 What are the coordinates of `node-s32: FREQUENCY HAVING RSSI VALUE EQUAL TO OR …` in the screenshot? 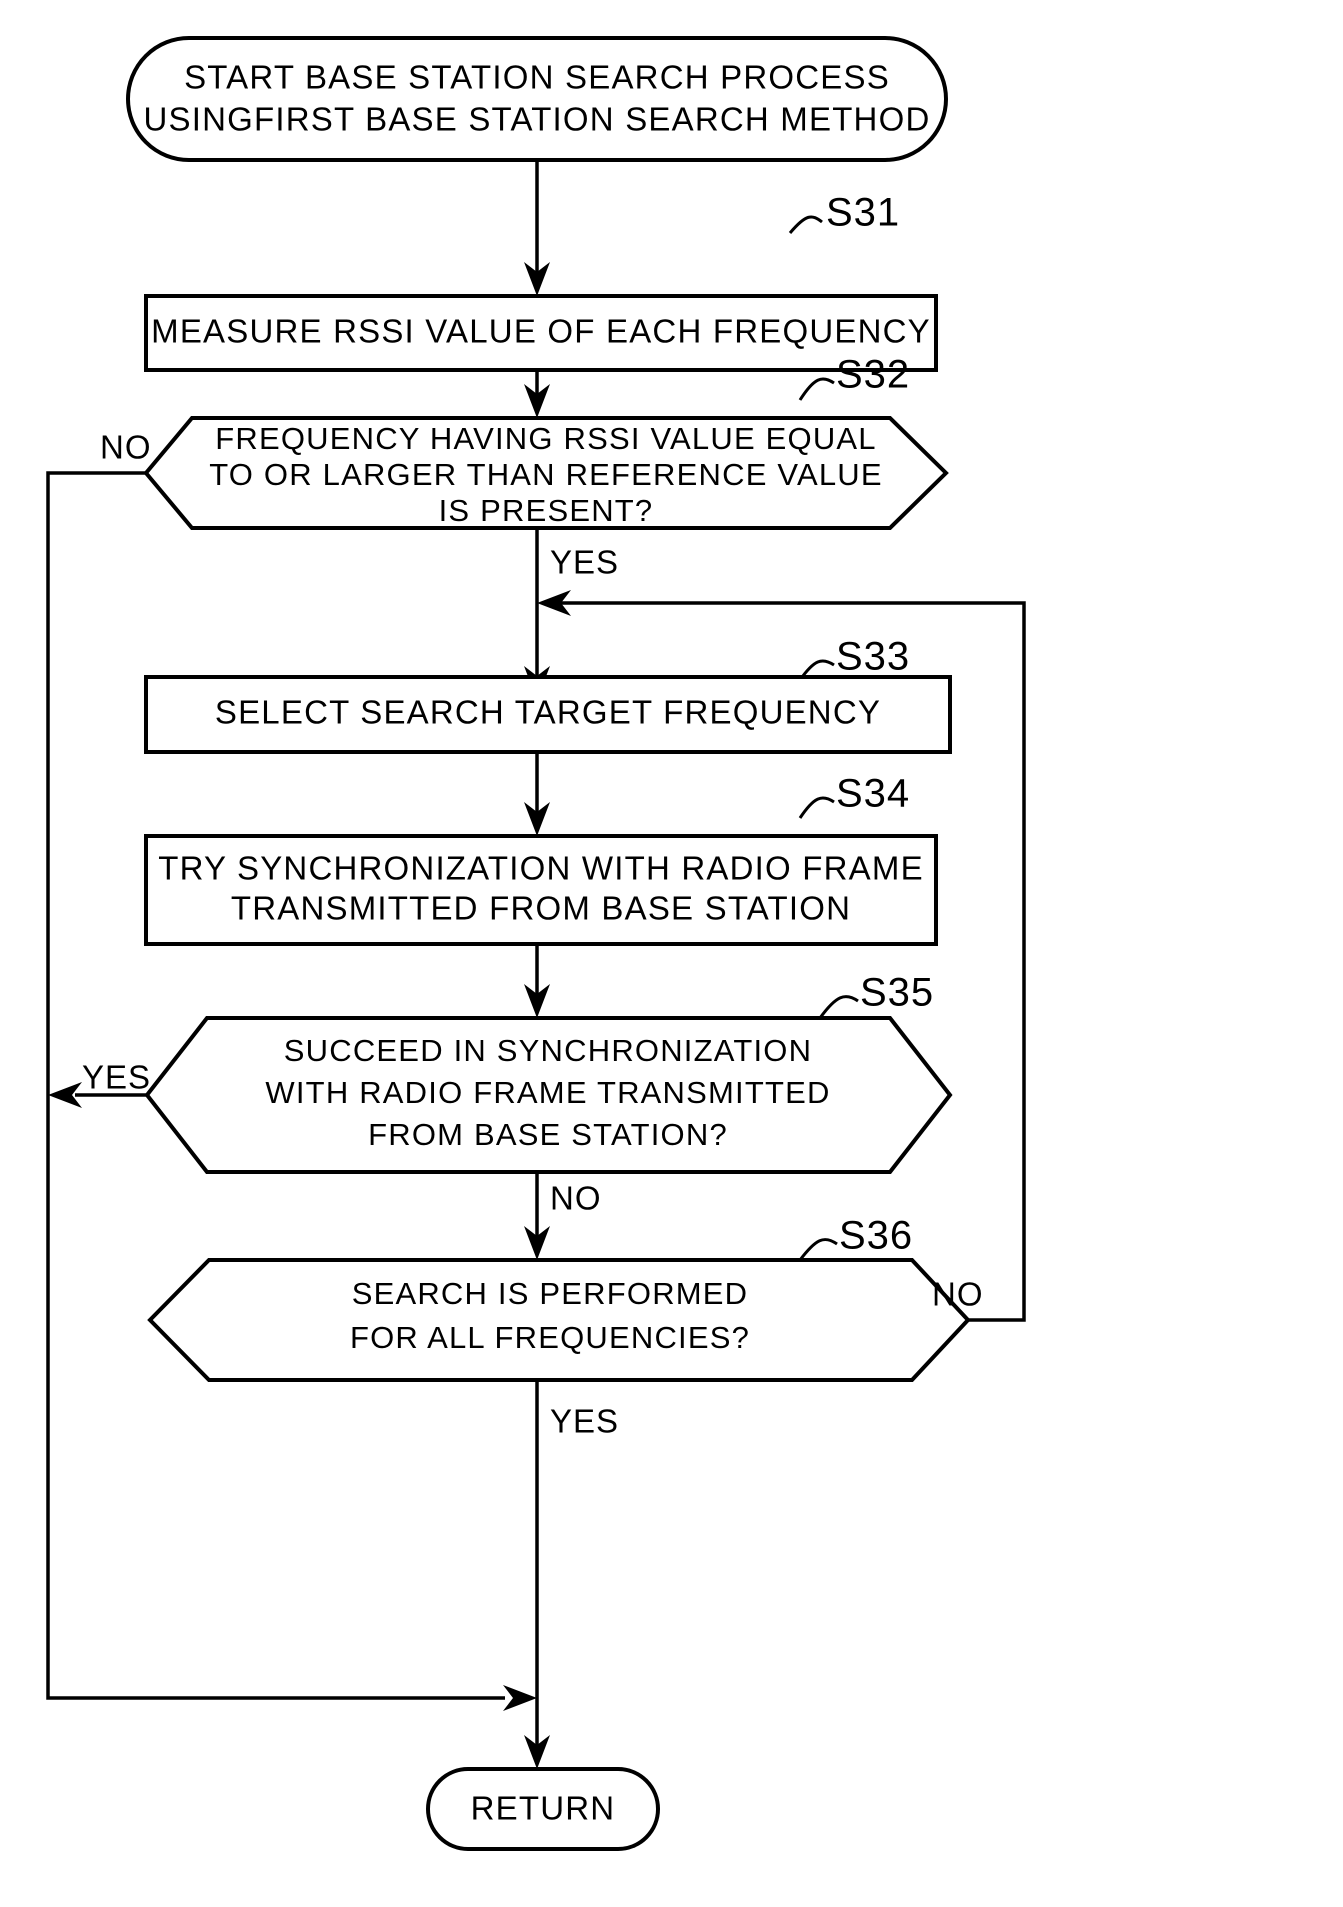 It's located at (546, 473).